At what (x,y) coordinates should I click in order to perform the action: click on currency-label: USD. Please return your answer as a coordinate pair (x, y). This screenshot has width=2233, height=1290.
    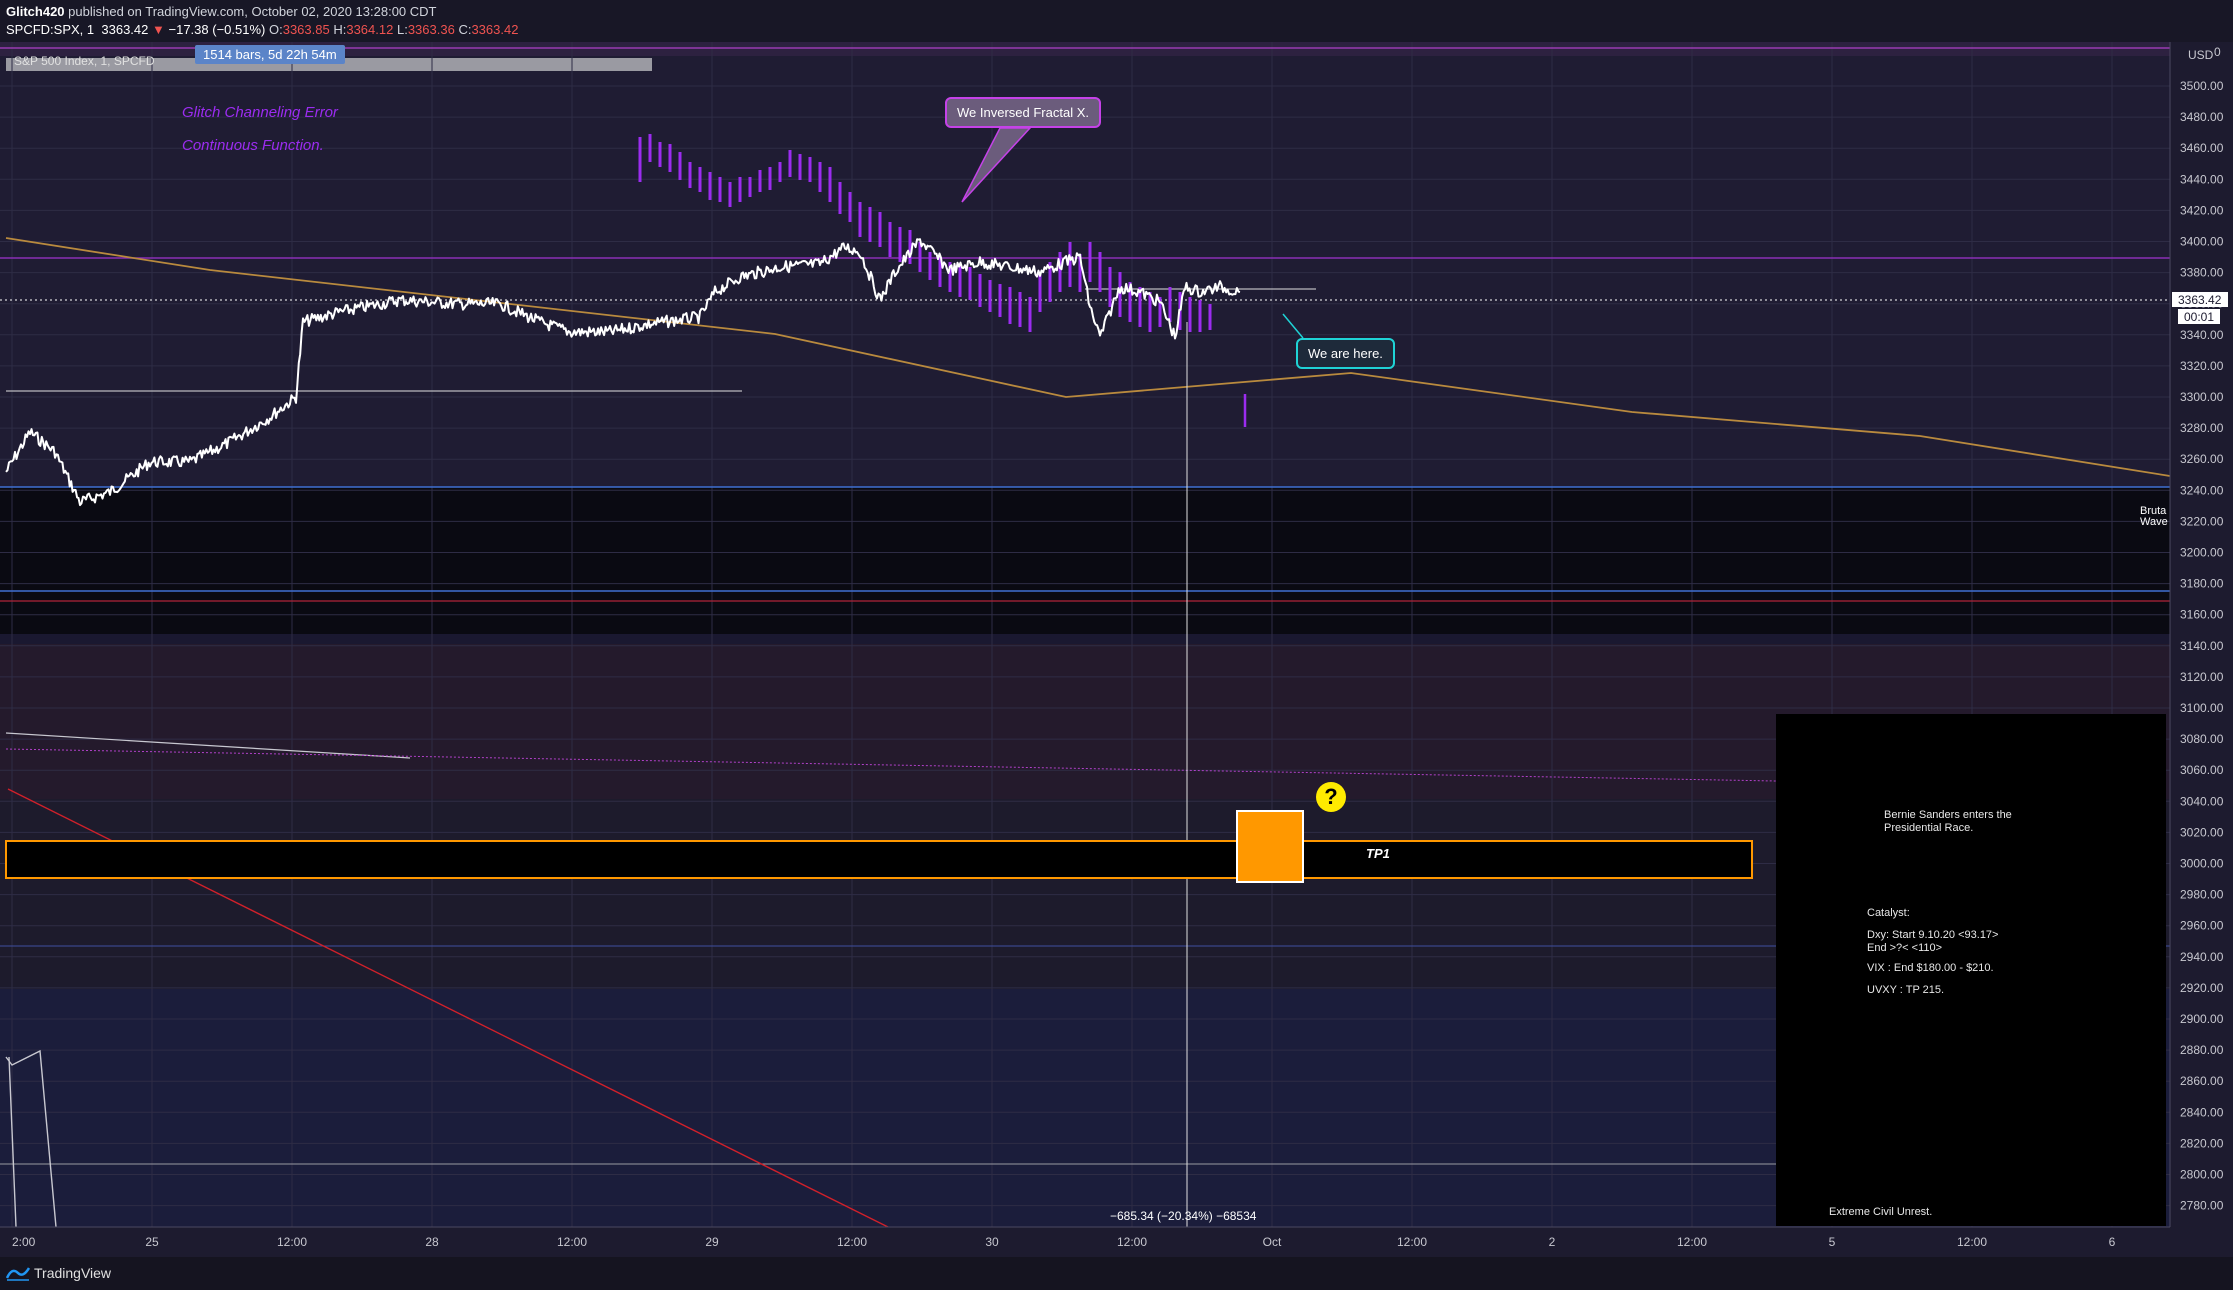
    Looking at the image, I should click on (2201, 55).